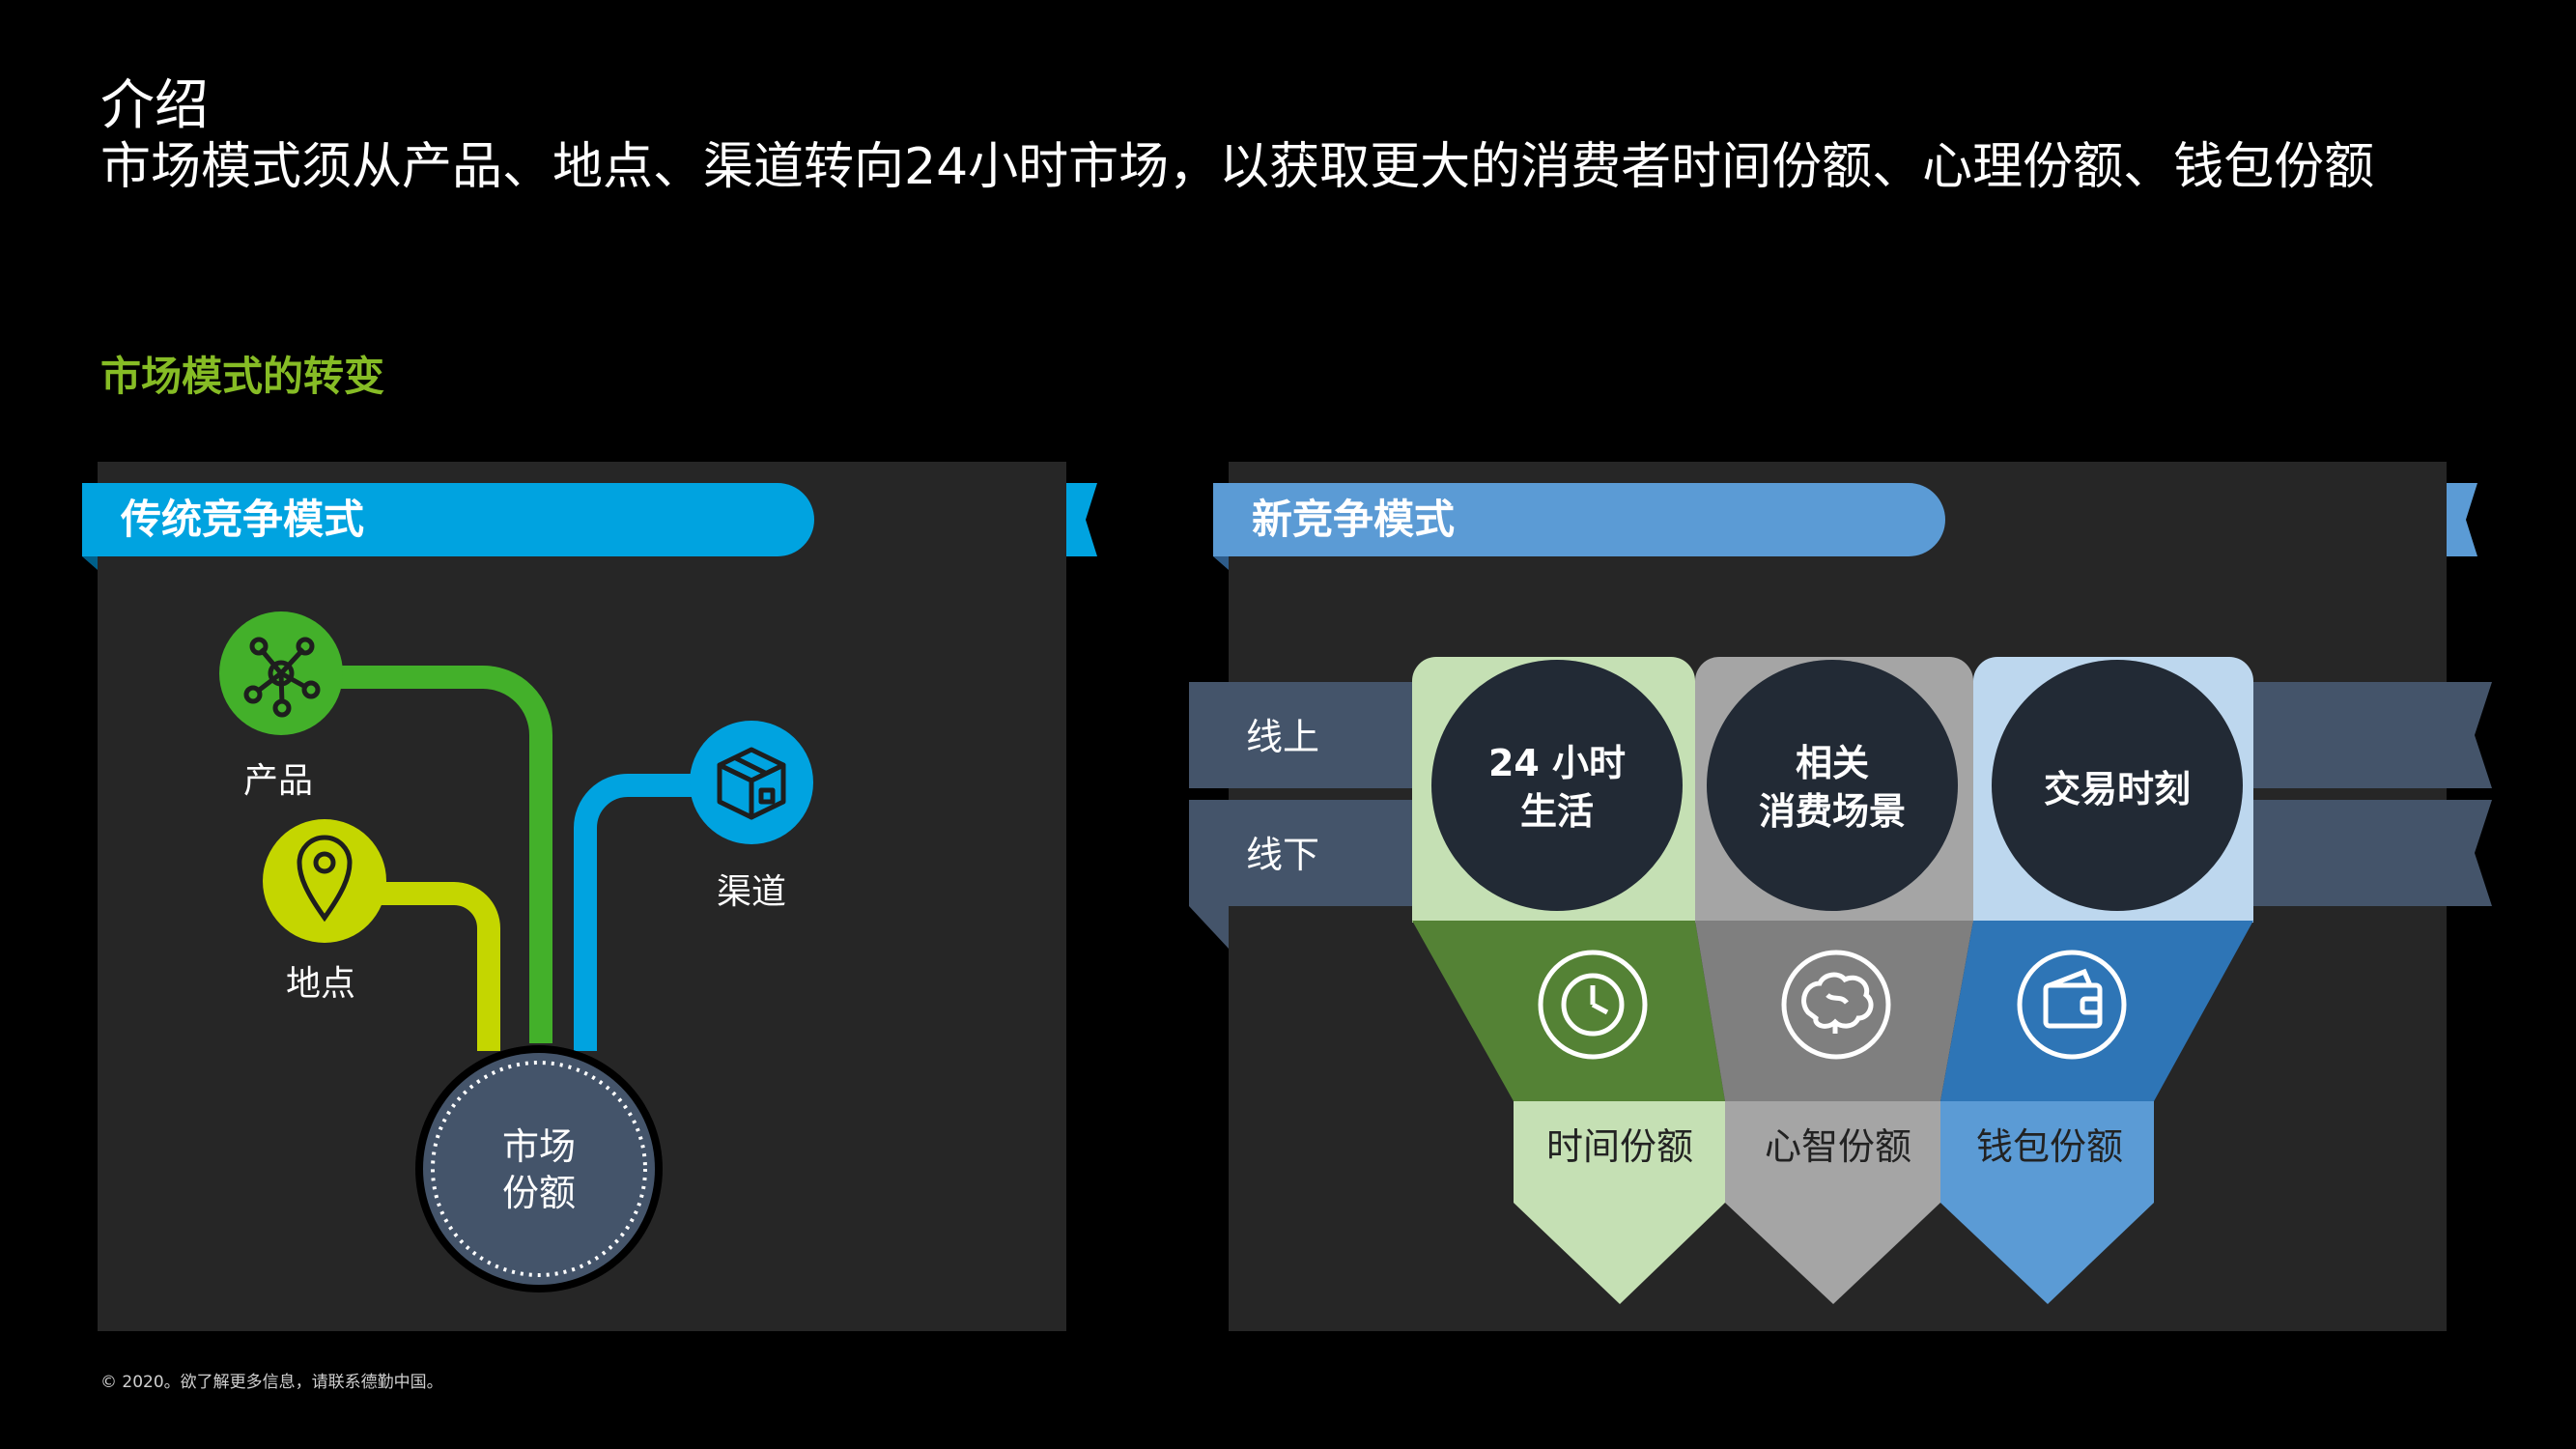 This screenshot has width=2576, height=1449. I want to click on market-share-line2: 份额, so click(539, 1193).